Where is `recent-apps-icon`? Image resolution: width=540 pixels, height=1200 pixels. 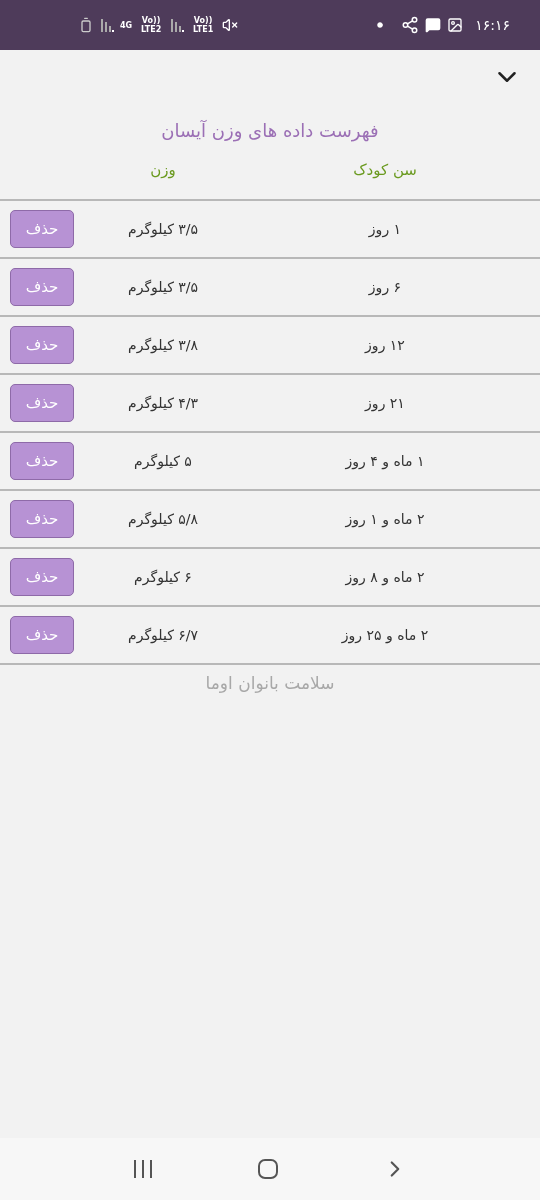 recent-apps-icon is located at coordinates (142, 1169).